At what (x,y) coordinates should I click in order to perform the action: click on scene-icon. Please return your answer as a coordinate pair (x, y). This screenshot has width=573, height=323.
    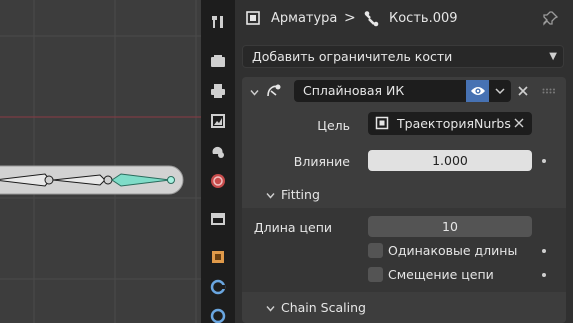
    Looking at the image, I should click on (218, 152).